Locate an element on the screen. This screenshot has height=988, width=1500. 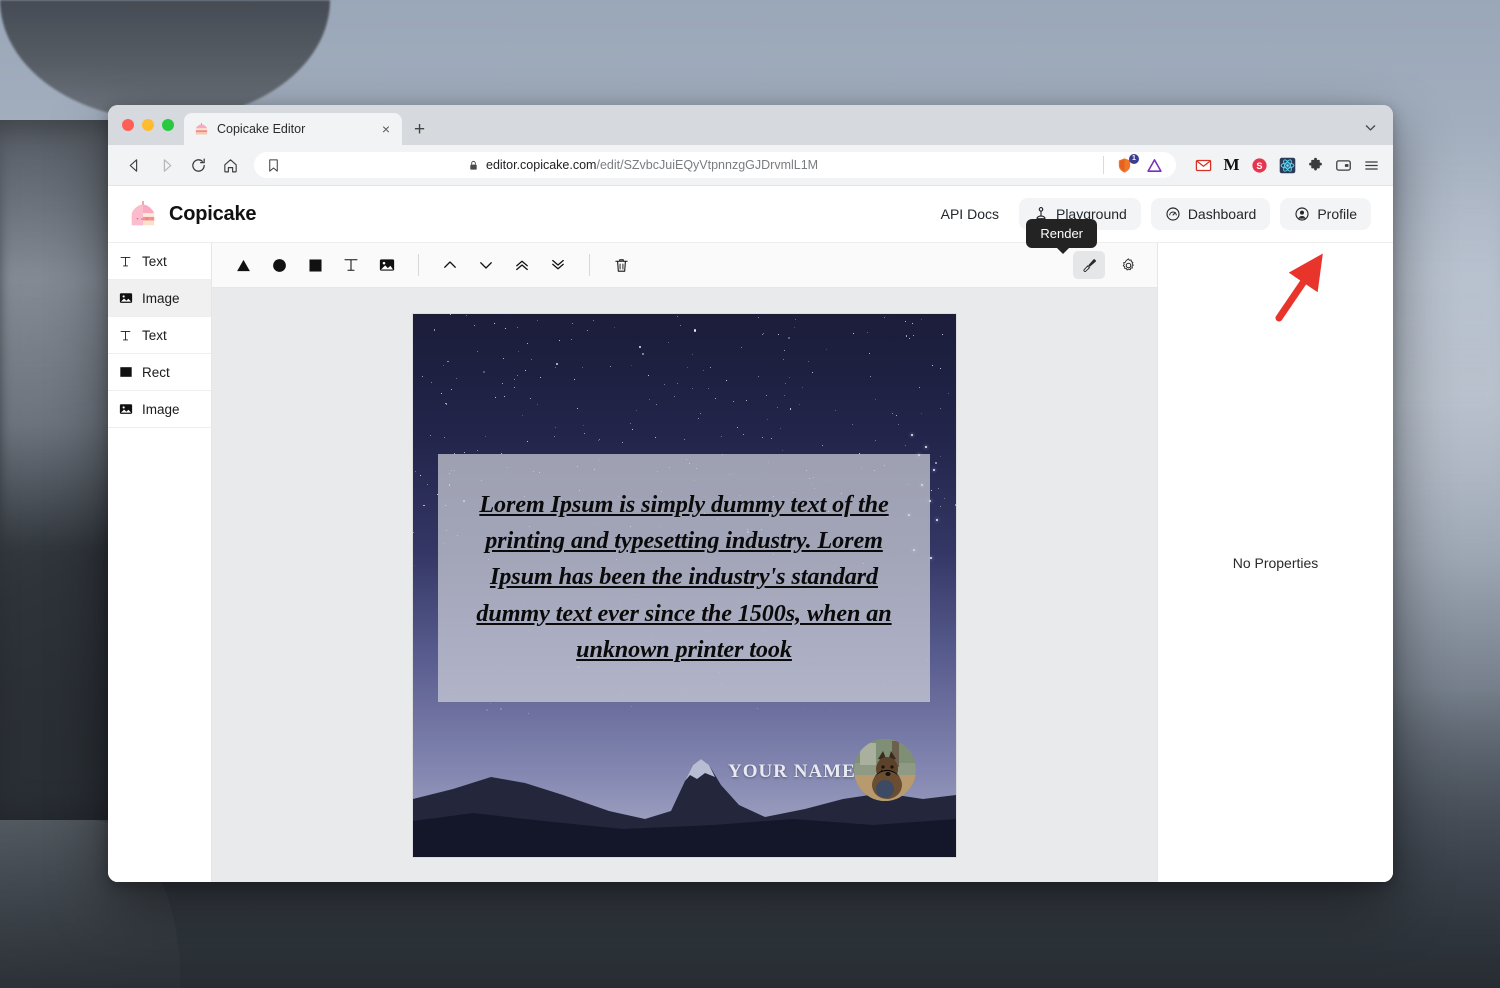
back-icon is located at coordinates (134, 165).